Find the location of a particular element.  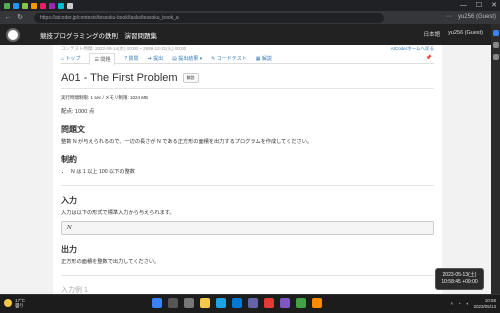

site-header: 競技プログラミングの鉄則 演習問題集 日本語 yu256 (Guest) is located at coordinates (245, 34).